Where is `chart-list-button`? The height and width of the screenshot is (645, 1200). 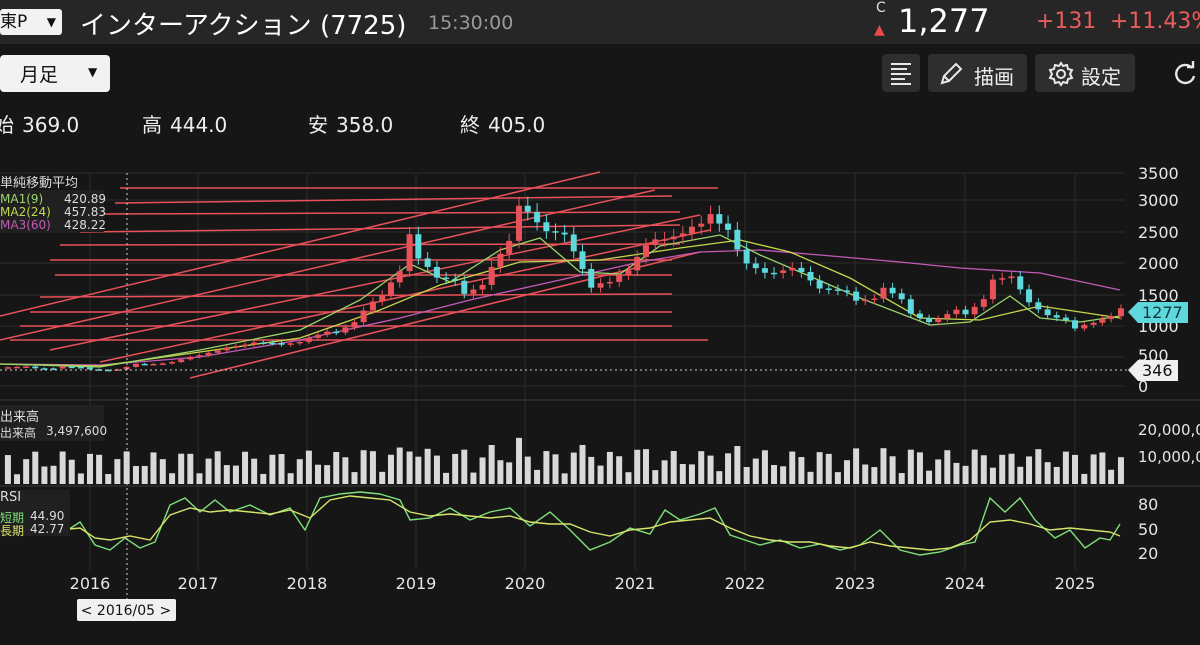
chart-list-button is located at coordinates (901, 73).